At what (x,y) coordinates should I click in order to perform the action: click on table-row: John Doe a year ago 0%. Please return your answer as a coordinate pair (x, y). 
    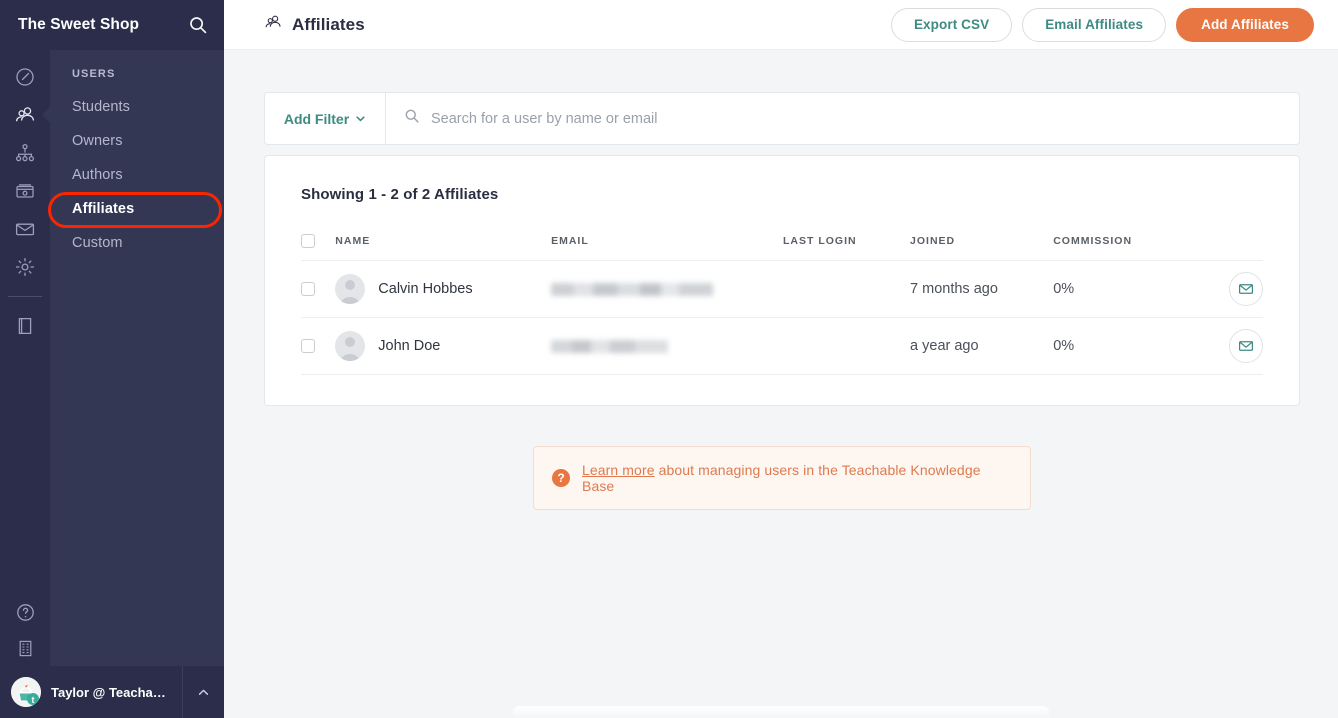
    Looking at the image, I should click on (782, 346).